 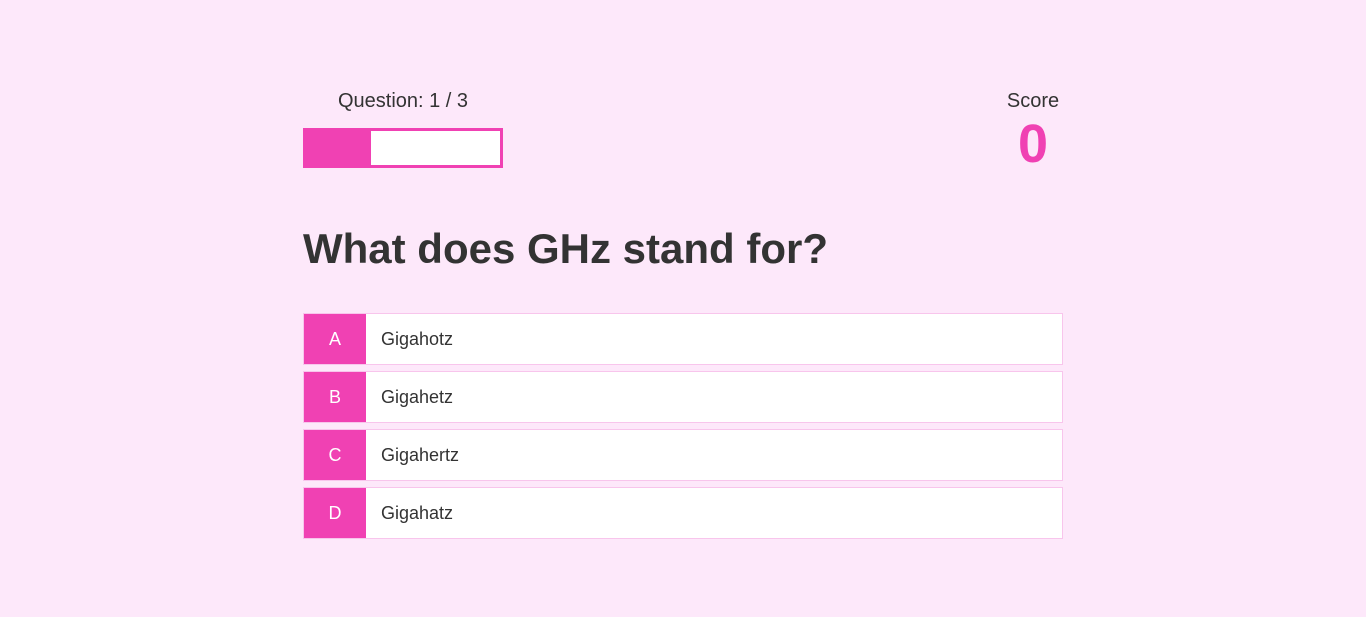 I want to click on choice-c: C Gigahertz, so click(x=683, y=455).